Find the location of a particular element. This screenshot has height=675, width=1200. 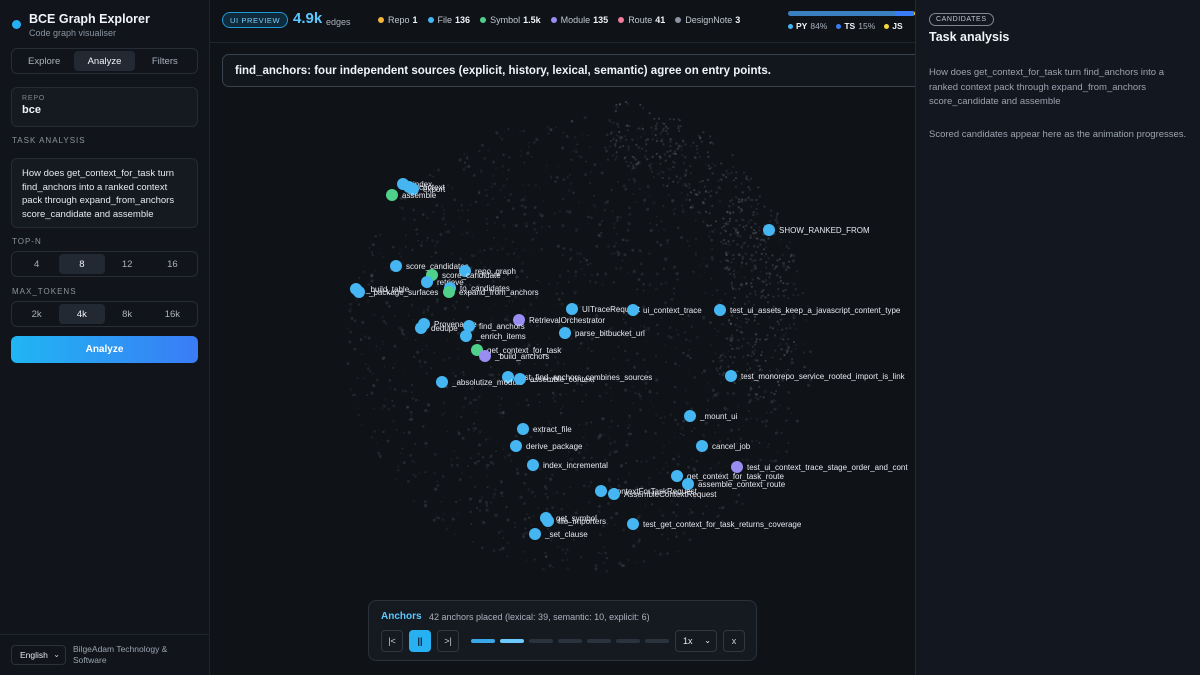

step-progress is located at coordinates (572, 641).